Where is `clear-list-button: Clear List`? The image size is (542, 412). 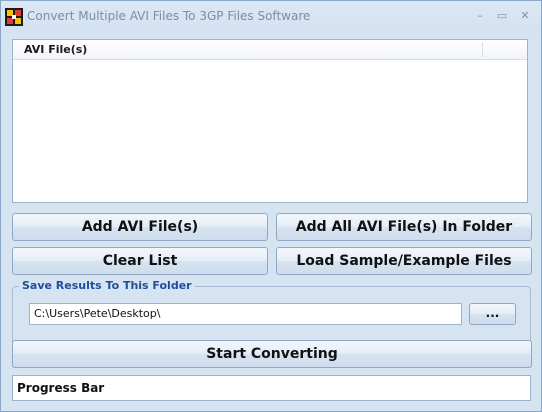 clear-list-button: Clear List is located at coordinates (140, 261).